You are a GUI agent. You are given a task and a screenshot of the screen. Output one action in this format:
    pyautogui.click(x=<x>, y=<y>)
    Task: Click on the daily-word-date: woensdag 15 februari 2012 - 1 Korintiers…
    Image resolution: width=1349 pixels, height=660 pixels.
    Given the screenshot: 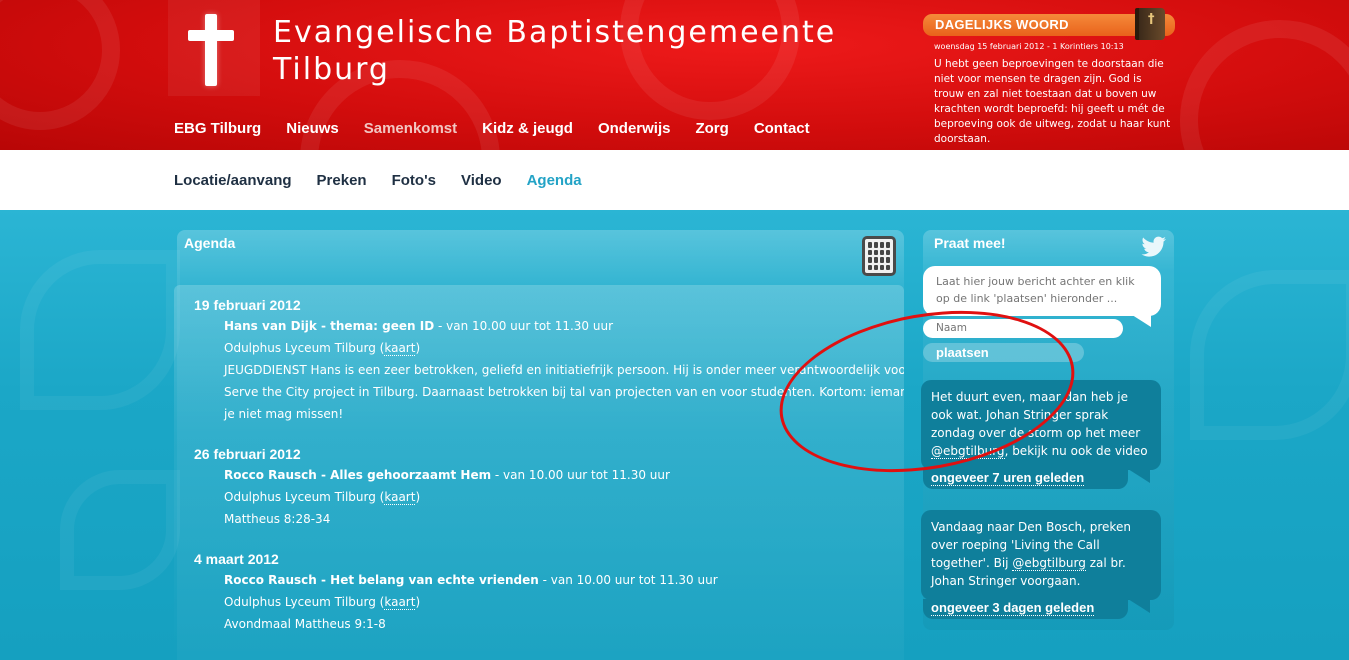 What is the action you would take?
    pyautogui.click(x=1029, y=46)
    